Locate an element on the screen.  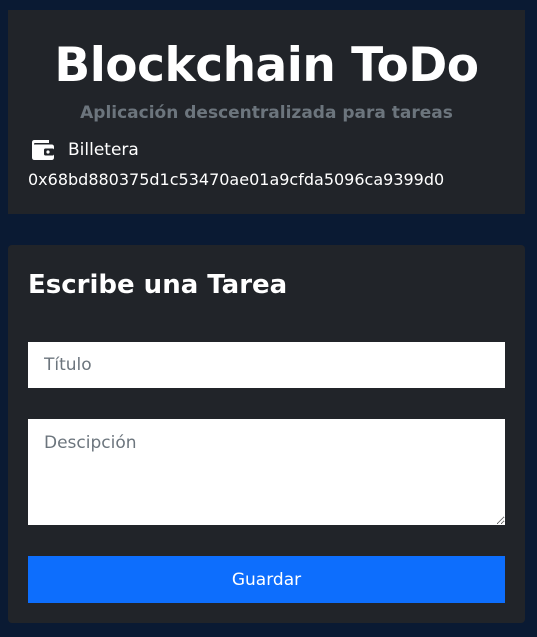
wallet-row: Billetera is located at coordinates (84, 150).